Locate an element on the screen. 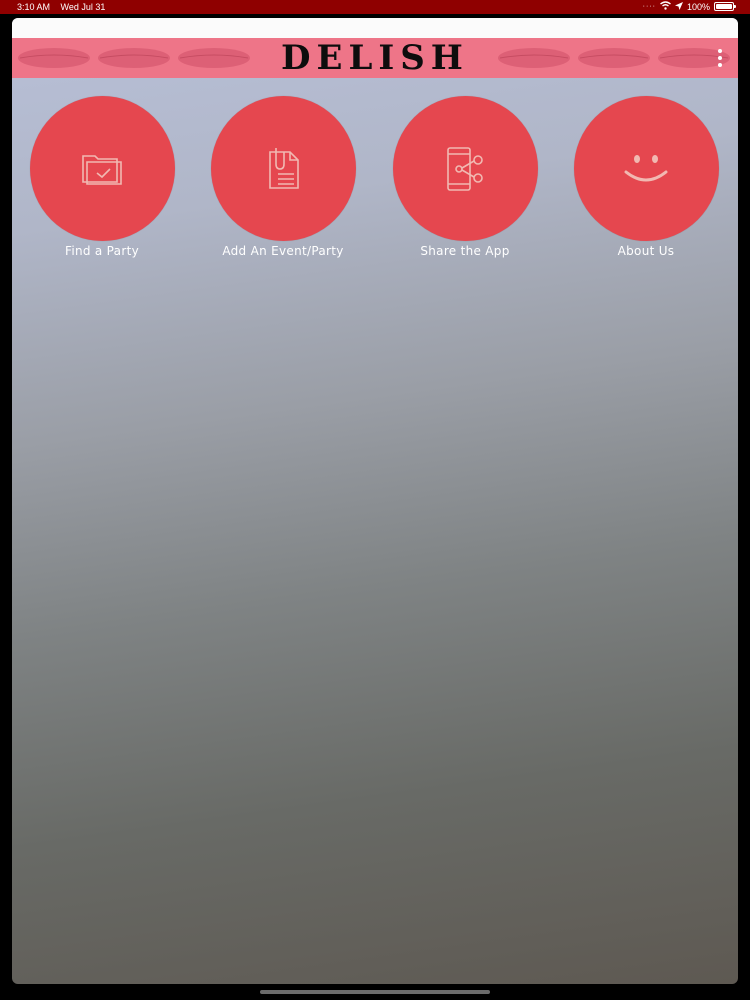  find-party-button is located at coordinates (102, 168).